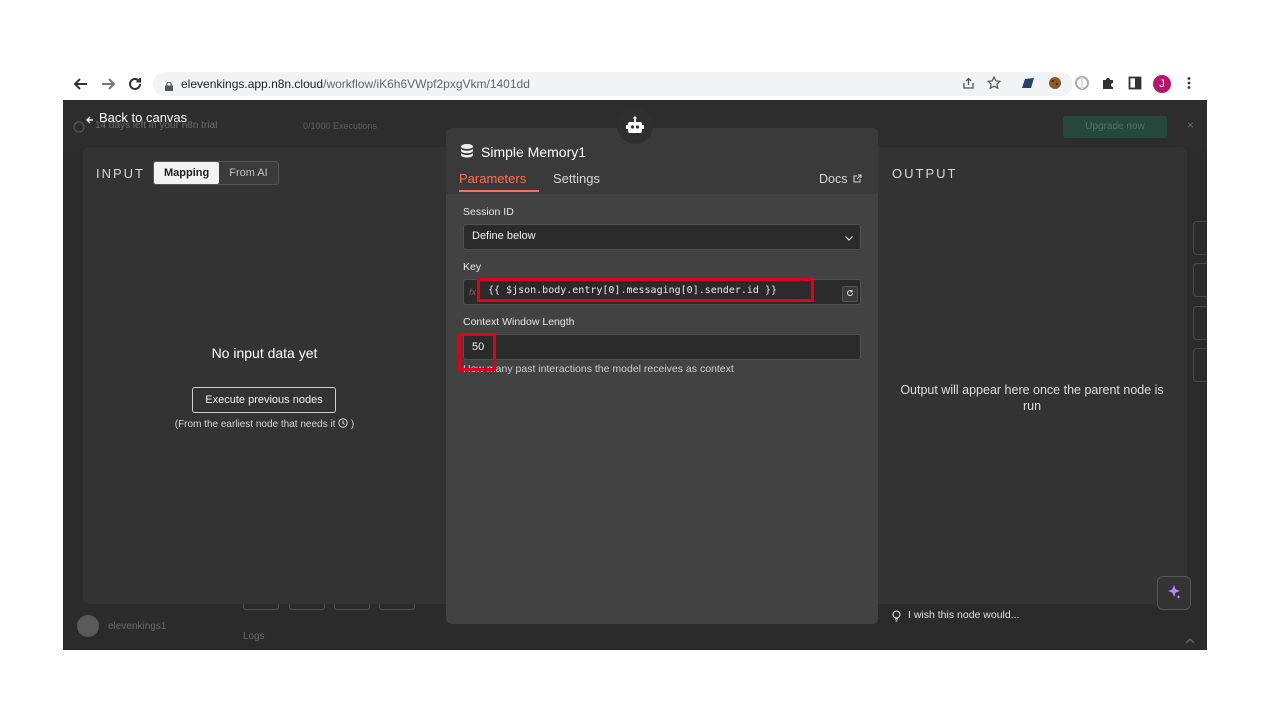  I want to click on toggle-mapping: Mapping, so click(187, 173).